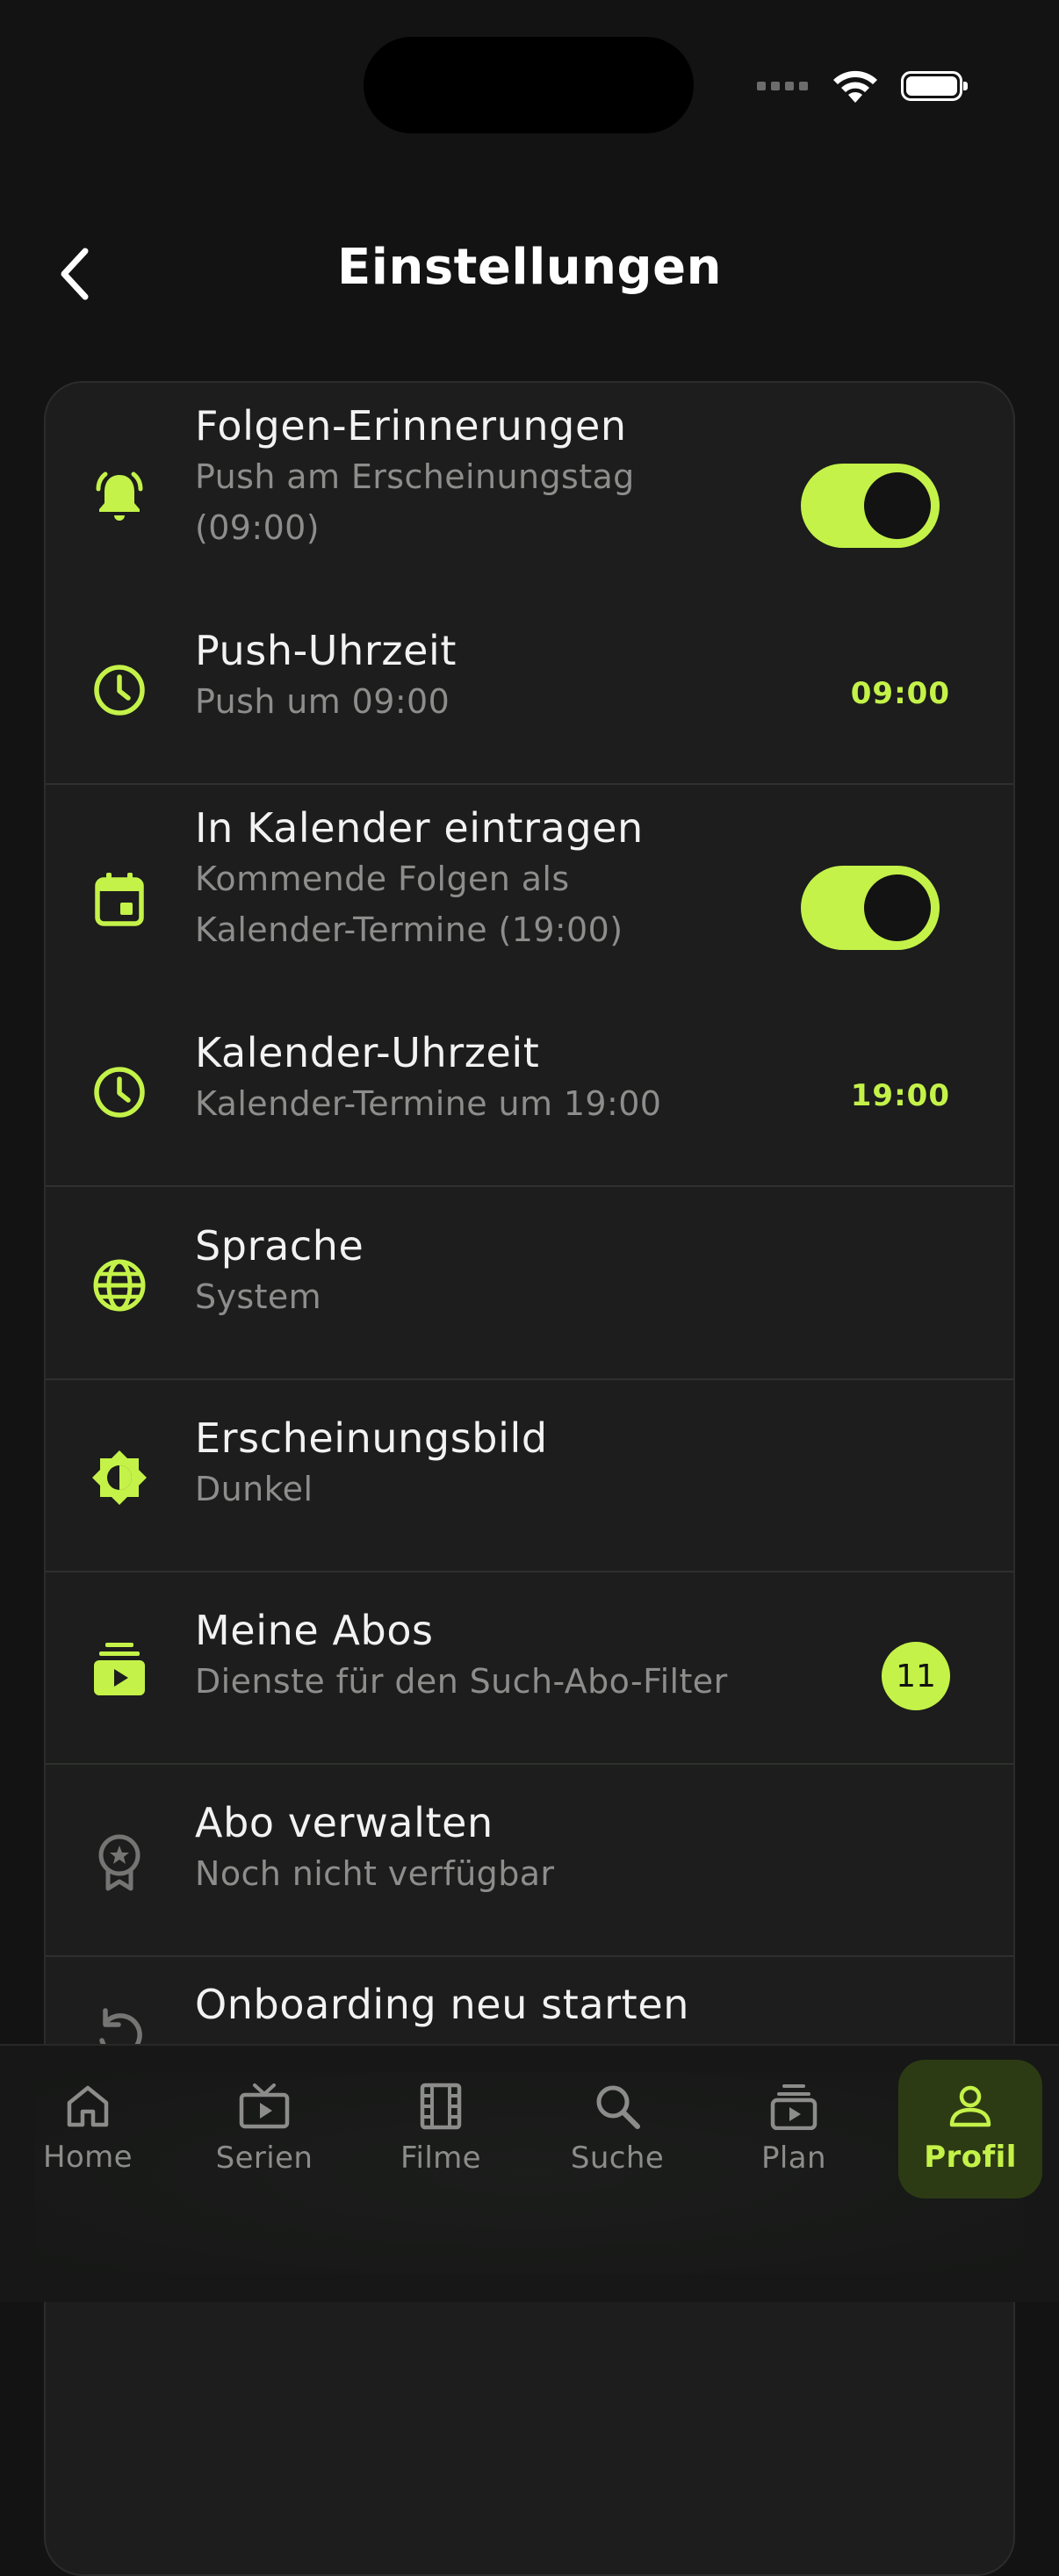 Image resolution: width=1059 pixels, height=2576 pixels. I want to click on tab-label: Suche, so click(617, 2158).